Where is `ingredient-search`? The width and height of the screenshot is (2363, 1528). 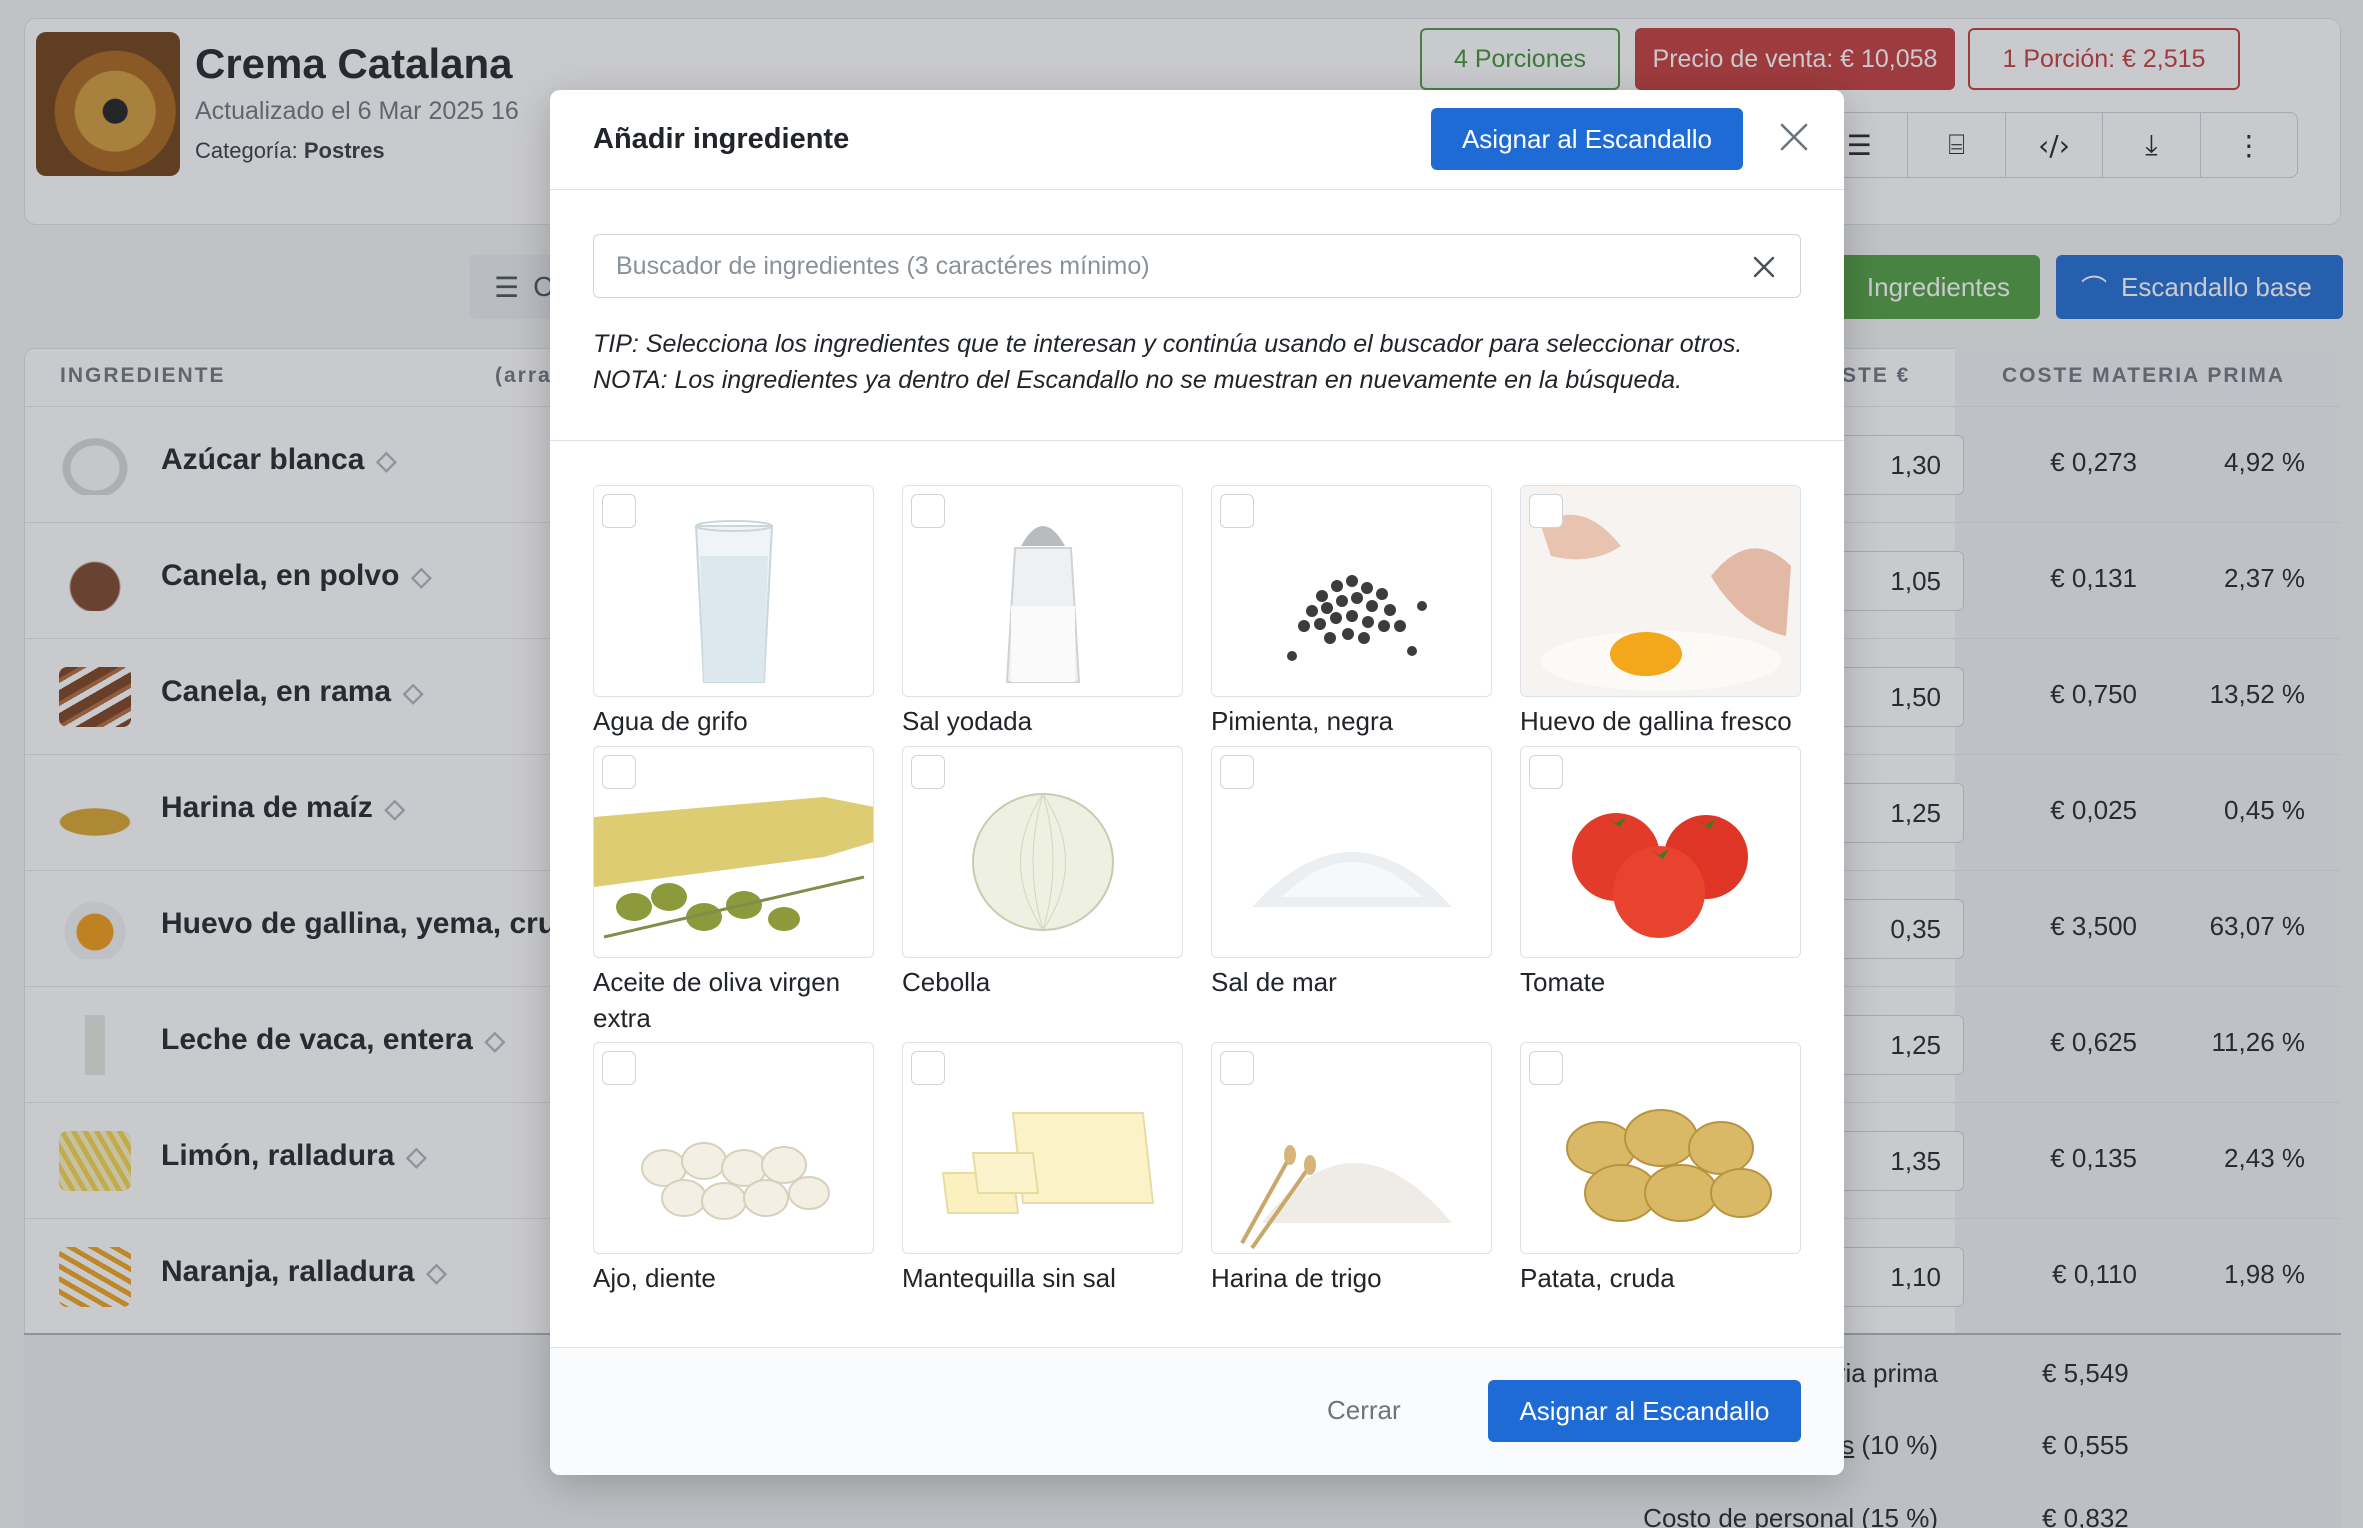
ingredient-search is located at coordinates (1197, 266).